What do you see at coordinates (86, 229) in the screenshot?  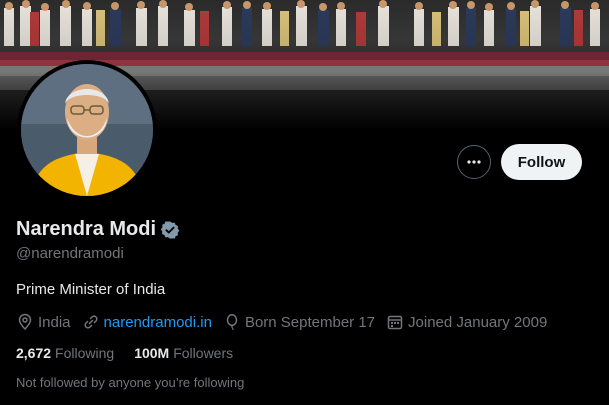 I see `display-name: Narendra Modi` at bounding box center [86, 229].